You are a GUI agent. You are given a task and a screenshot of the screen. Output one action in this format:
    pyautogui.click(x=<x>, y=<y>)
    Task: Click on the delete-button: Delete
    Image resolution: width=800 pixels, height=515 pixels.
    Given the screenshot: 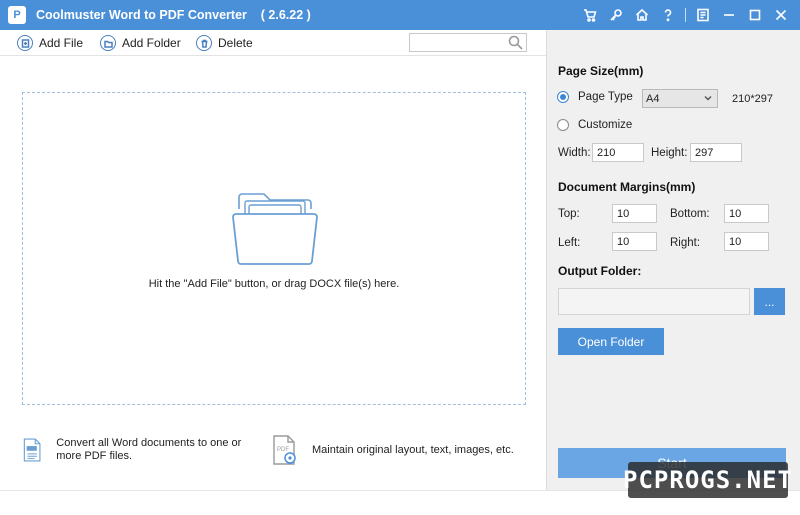 What is the action you would take?
    pyautogui.click(x=224, y=43)
    